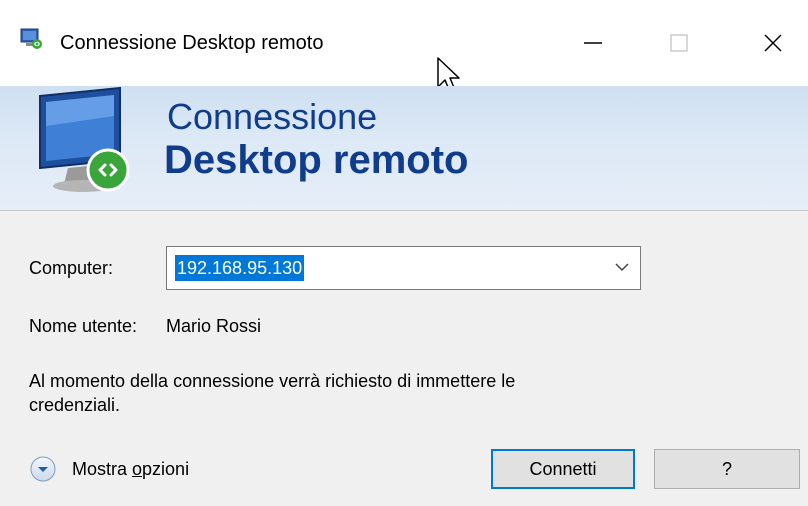  What do you see at coordinates (32, 39) in the screenshot?
I see `remote-desktop-app-icon` at bounding box center [32, 39].